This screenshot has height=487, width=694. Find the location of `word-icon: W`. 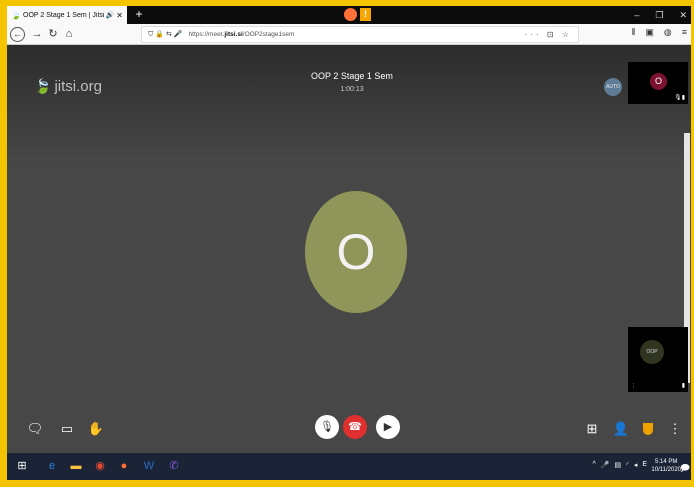

word-icon: W is located at coordinates (149, 466).